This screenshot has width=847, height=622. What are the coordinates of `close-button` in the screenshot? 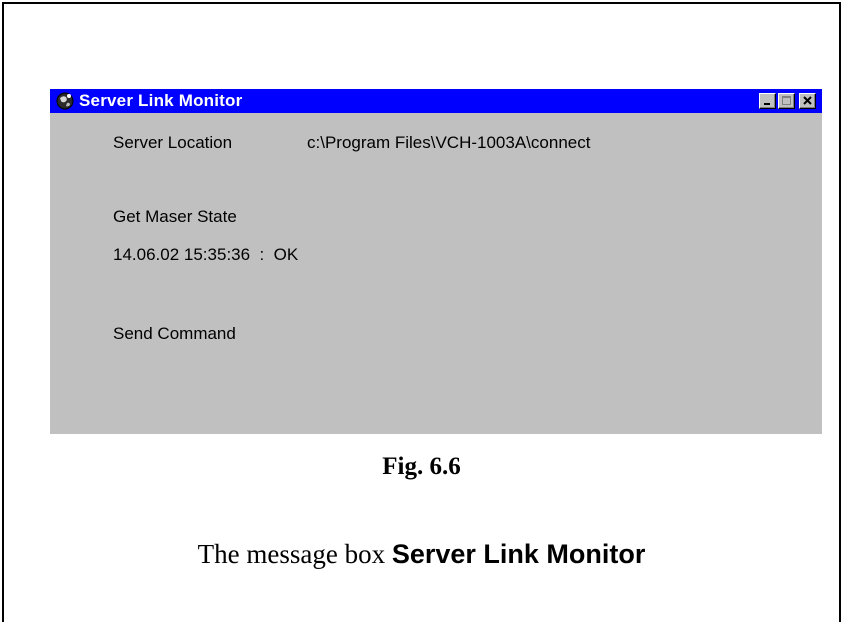 It's located at (807, 101).